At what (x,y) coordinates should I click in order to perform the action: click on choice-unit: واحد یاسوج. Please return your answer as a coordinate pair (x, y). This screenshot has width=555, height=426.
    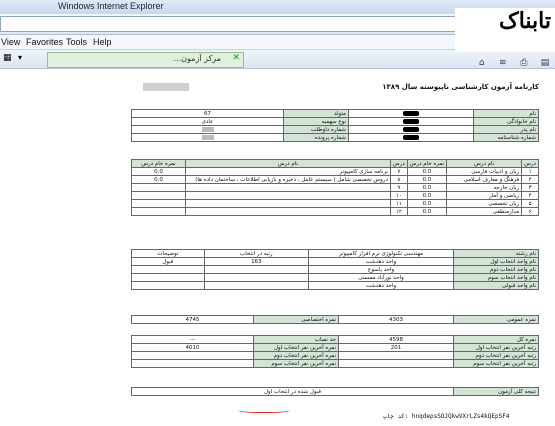
    Looking at the image, I should click on (381, 269).